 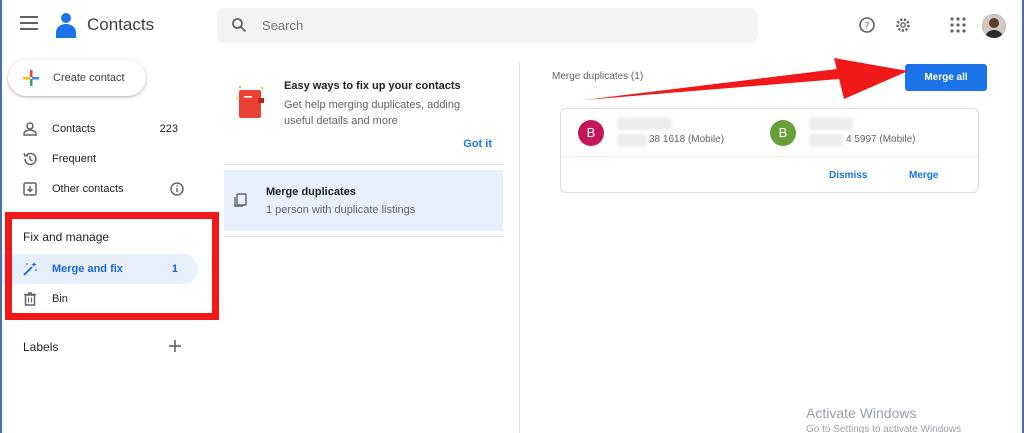 What do you see at coordinates (100, 129) in the screenshot?
I see `sidebar-item-contacts: Contacts 223` at bounding box center [100, 129].